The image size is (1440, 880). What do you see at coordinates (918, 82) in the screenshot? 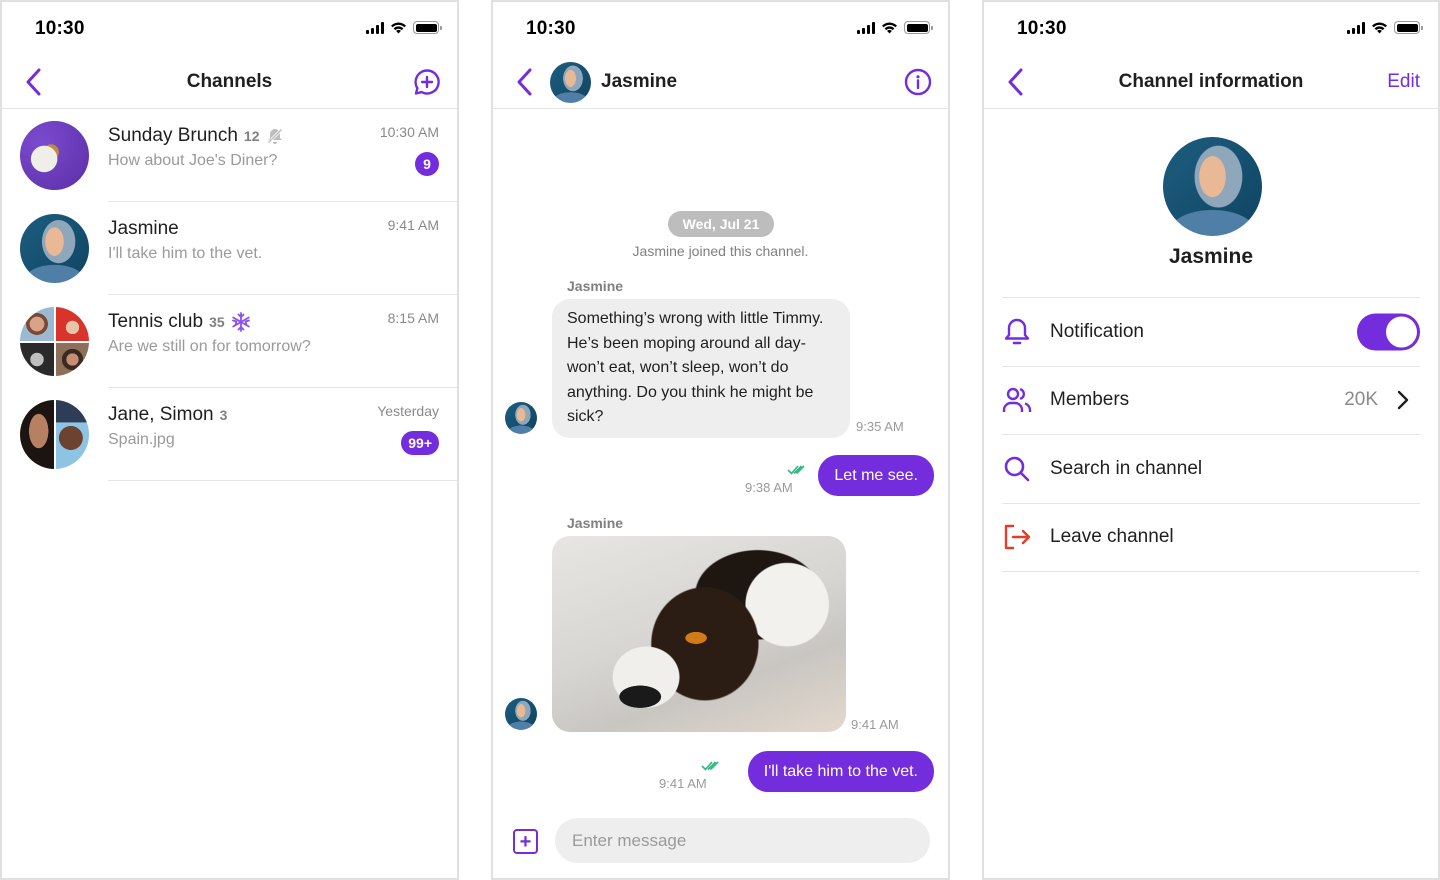
I see `info-button` at bounding box center [918, 82].